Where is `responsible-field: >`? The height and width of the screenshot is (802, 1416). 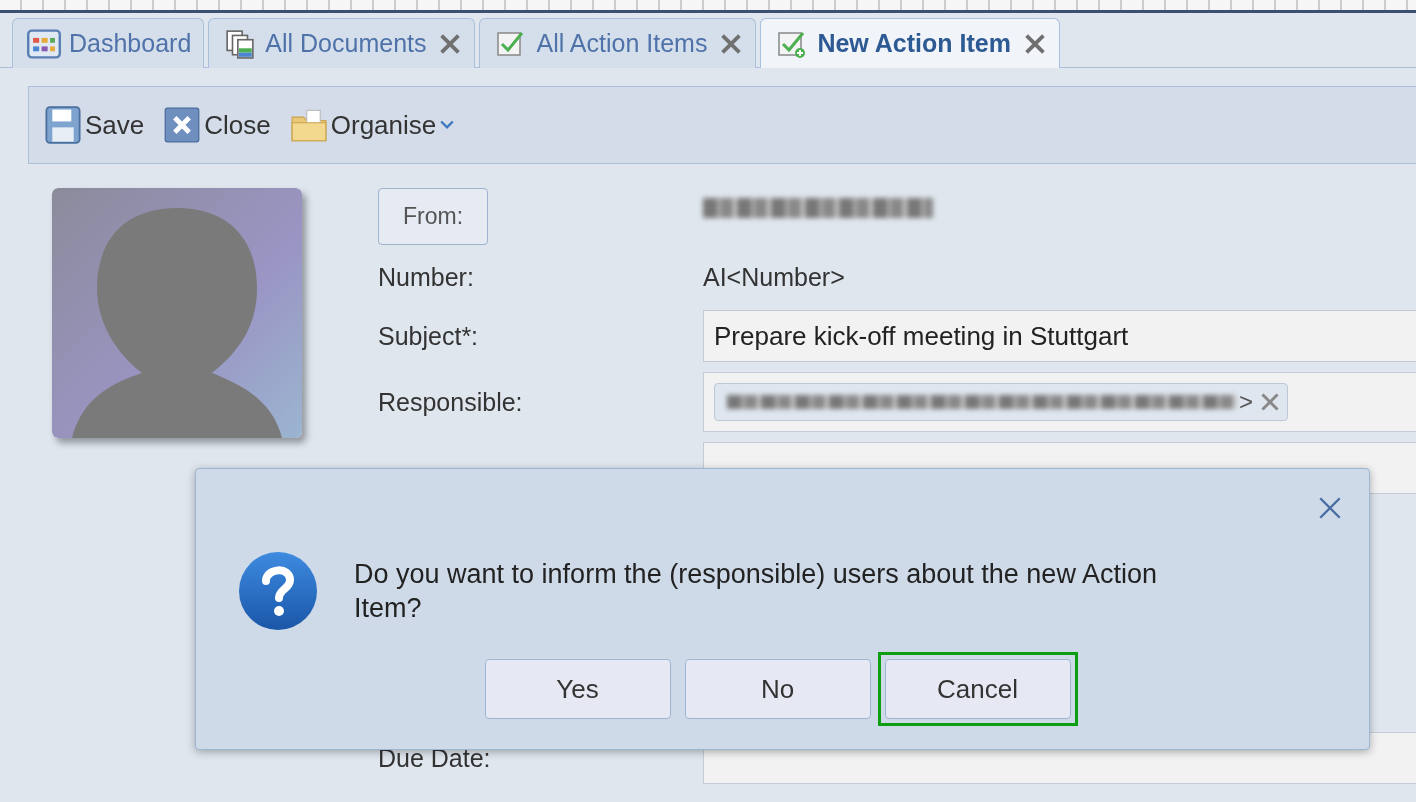 responsible-field: > is located at coordinates (1059, 402).